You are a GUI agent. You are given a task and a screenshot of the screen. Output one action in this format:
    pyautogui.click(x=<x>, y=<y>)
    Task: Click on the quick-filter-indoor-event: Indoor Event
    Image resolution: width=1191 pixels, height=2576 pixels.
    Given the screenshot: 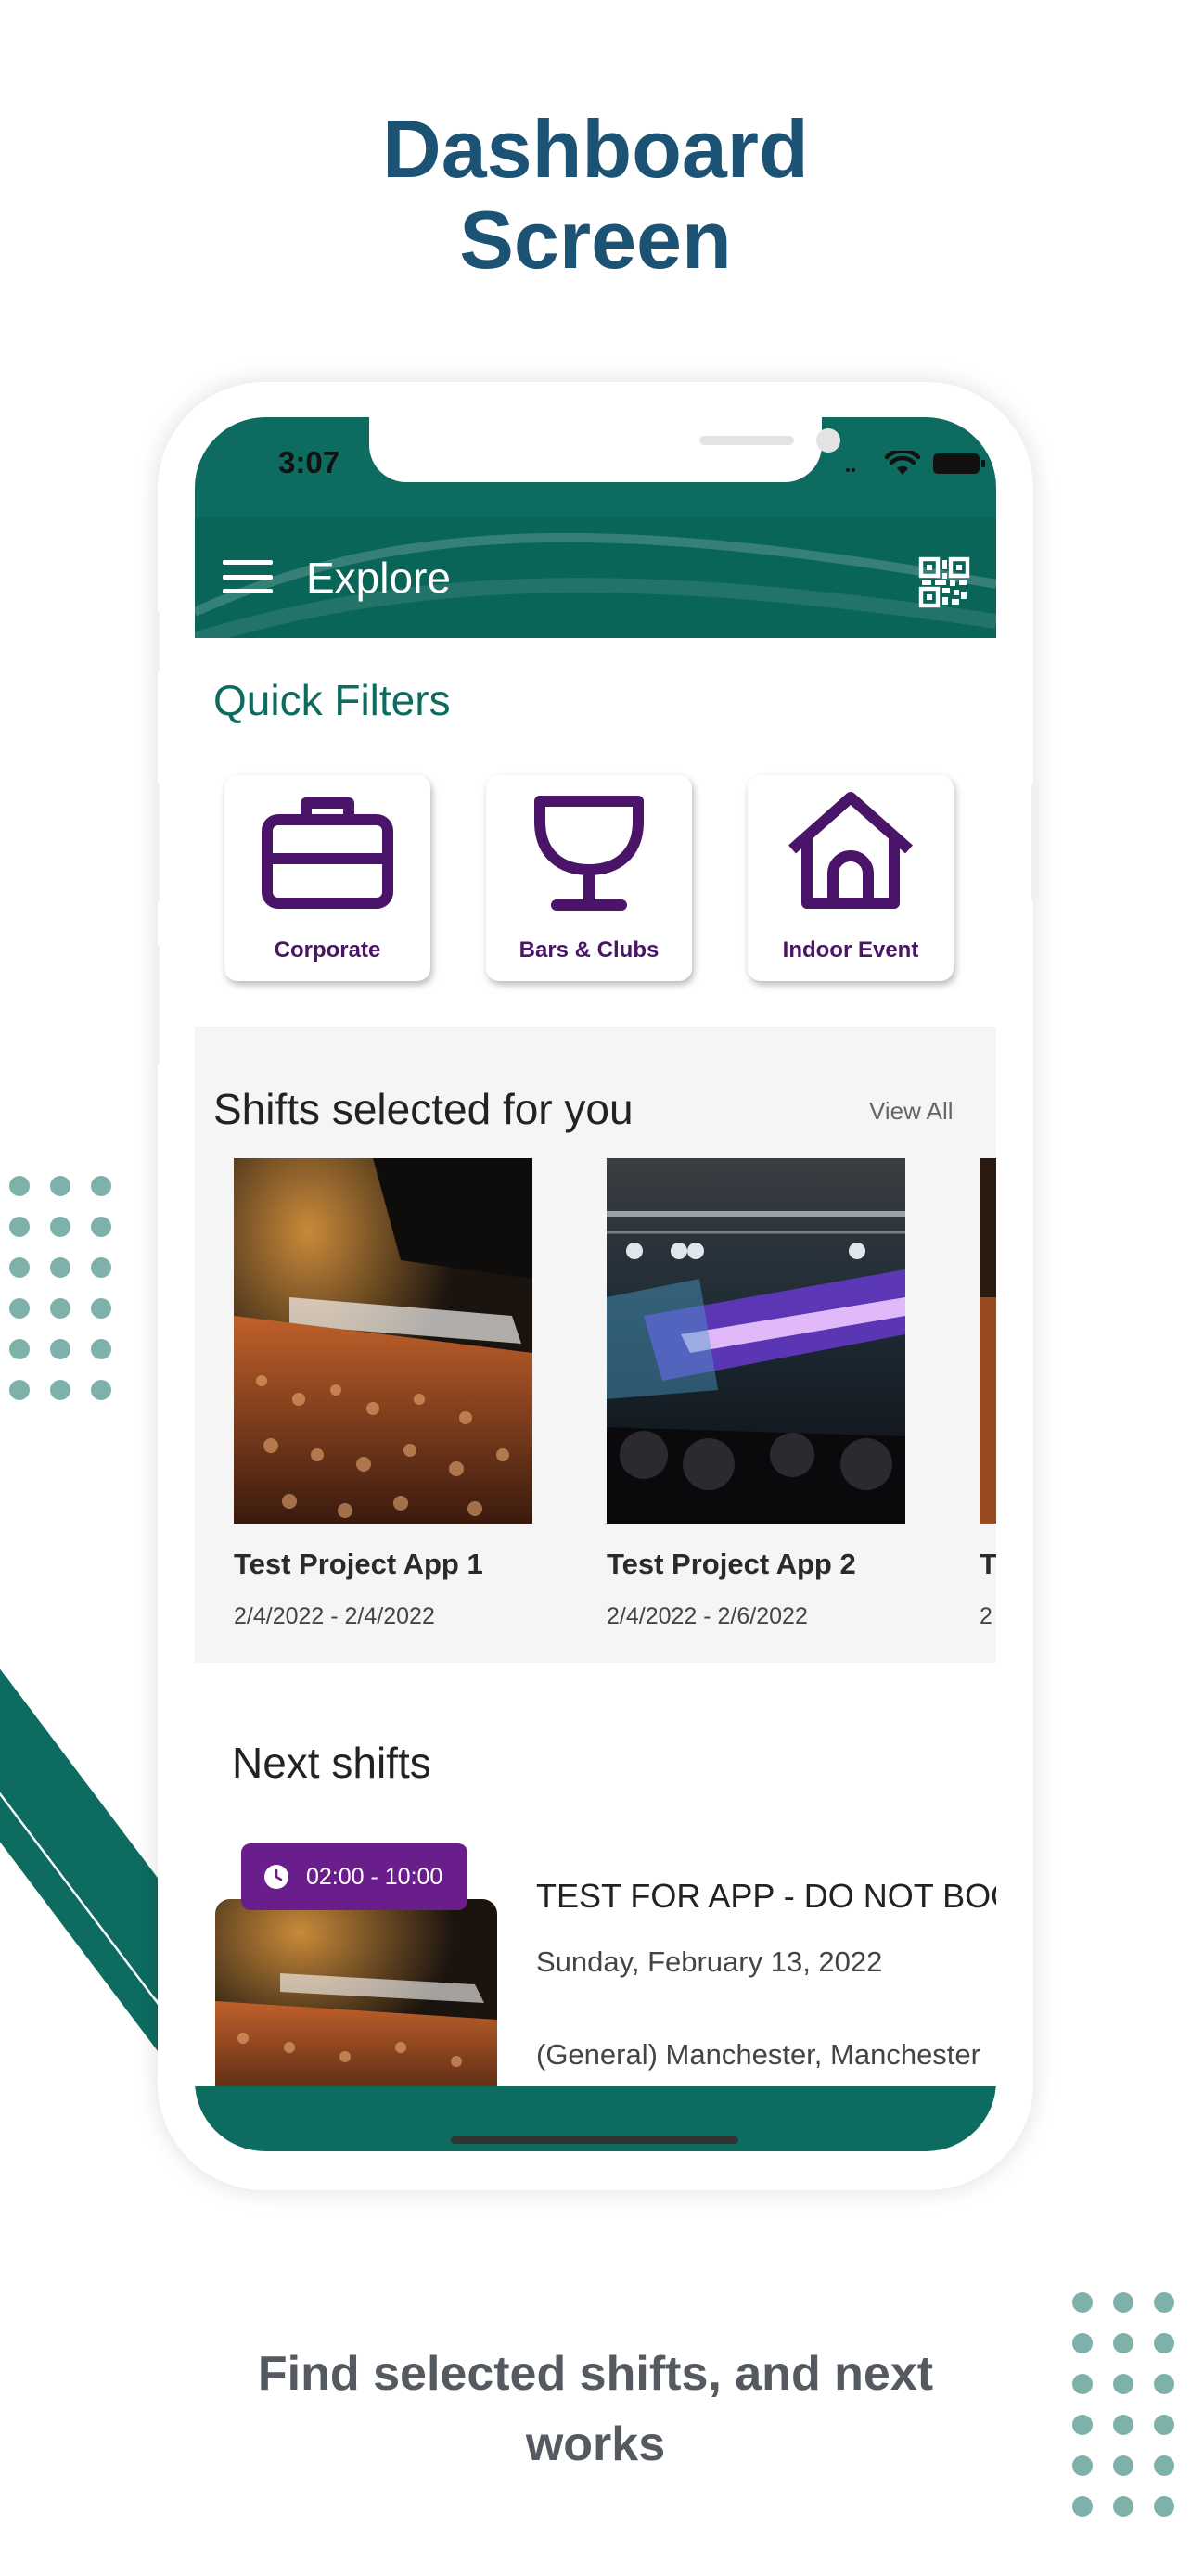 What is the action you would take?
    pyautogui.click(x=851, y=878)
    